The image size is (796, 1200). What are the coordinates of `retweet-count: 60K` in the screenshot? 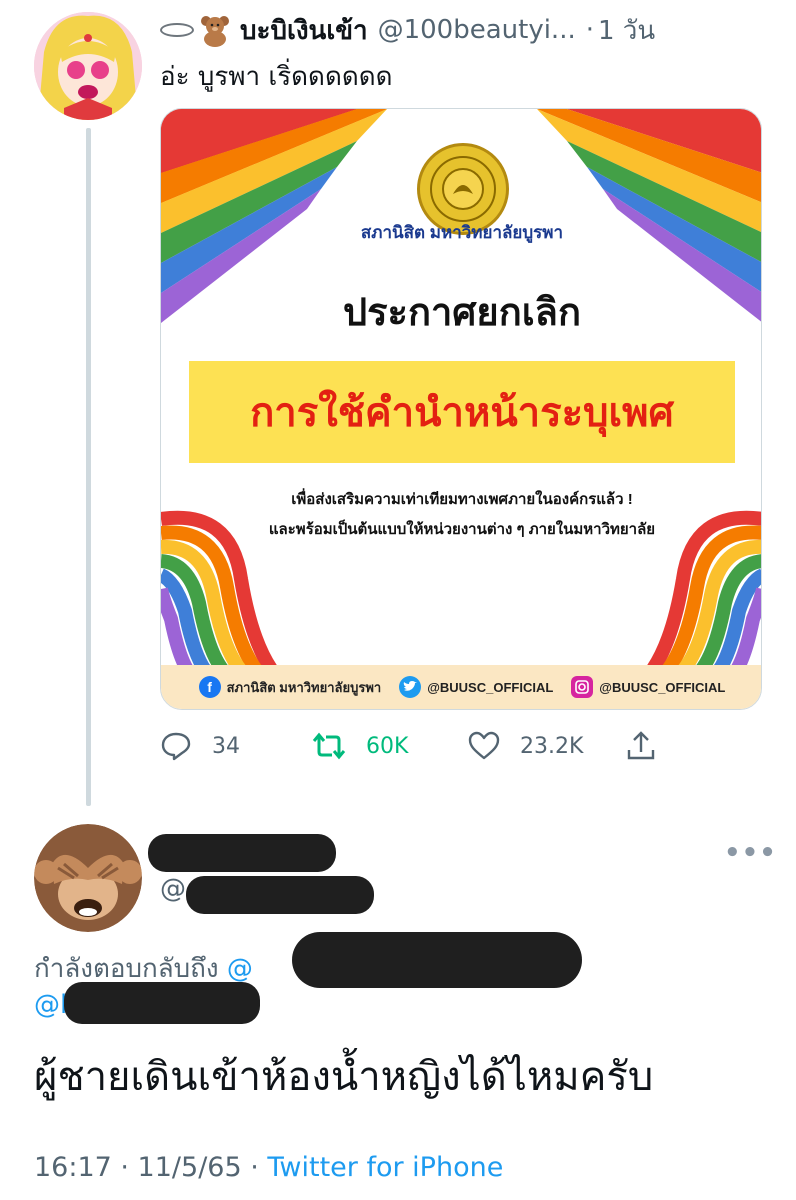 It's located at (387, 746).